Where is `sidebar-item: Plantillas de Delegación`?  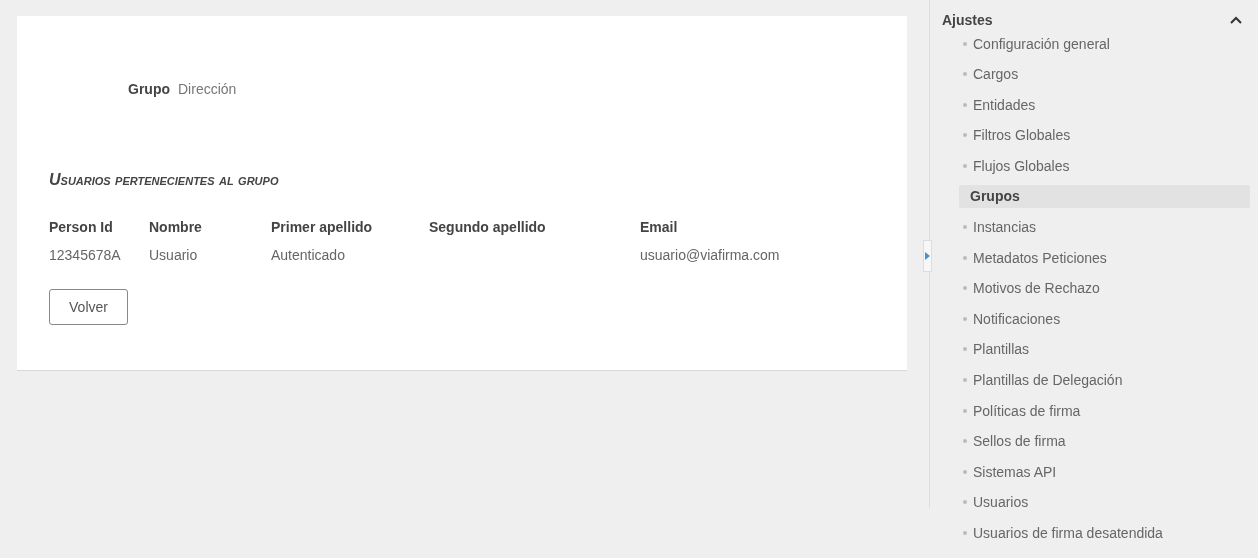
sidebar-item: Plantillas de Delegación is located at coordinates (1104, 380).